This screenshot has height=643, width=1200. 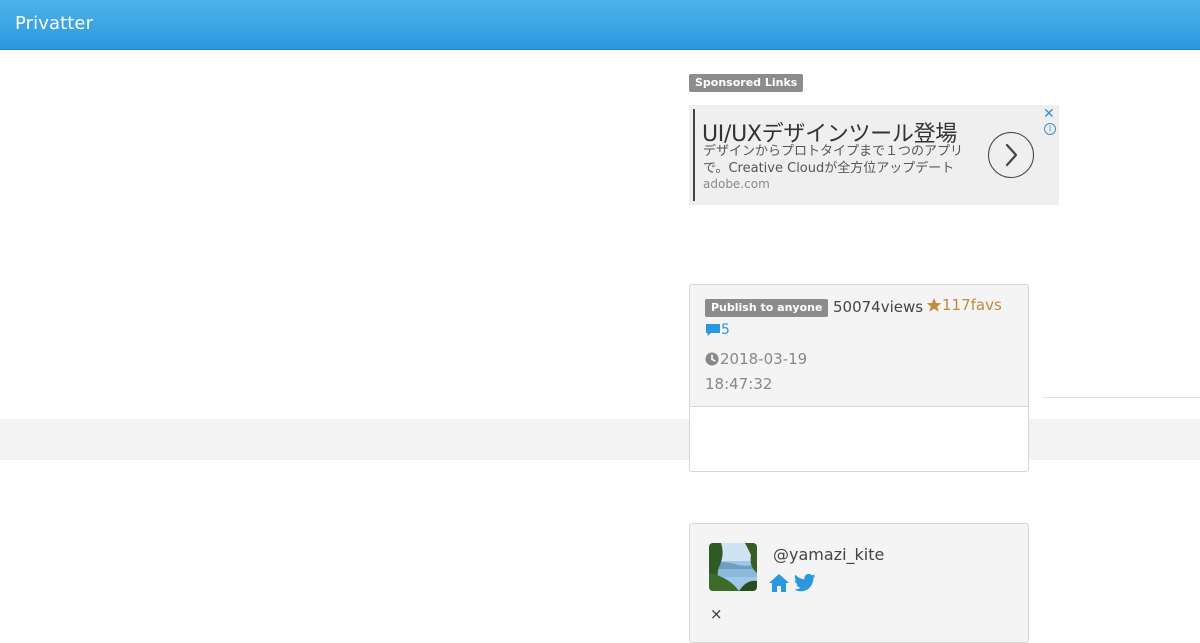 What do you see at coordinates (54, 23) in the screenshot?
I see `brand-logo: Privatter` at bounding box center [54, 23].